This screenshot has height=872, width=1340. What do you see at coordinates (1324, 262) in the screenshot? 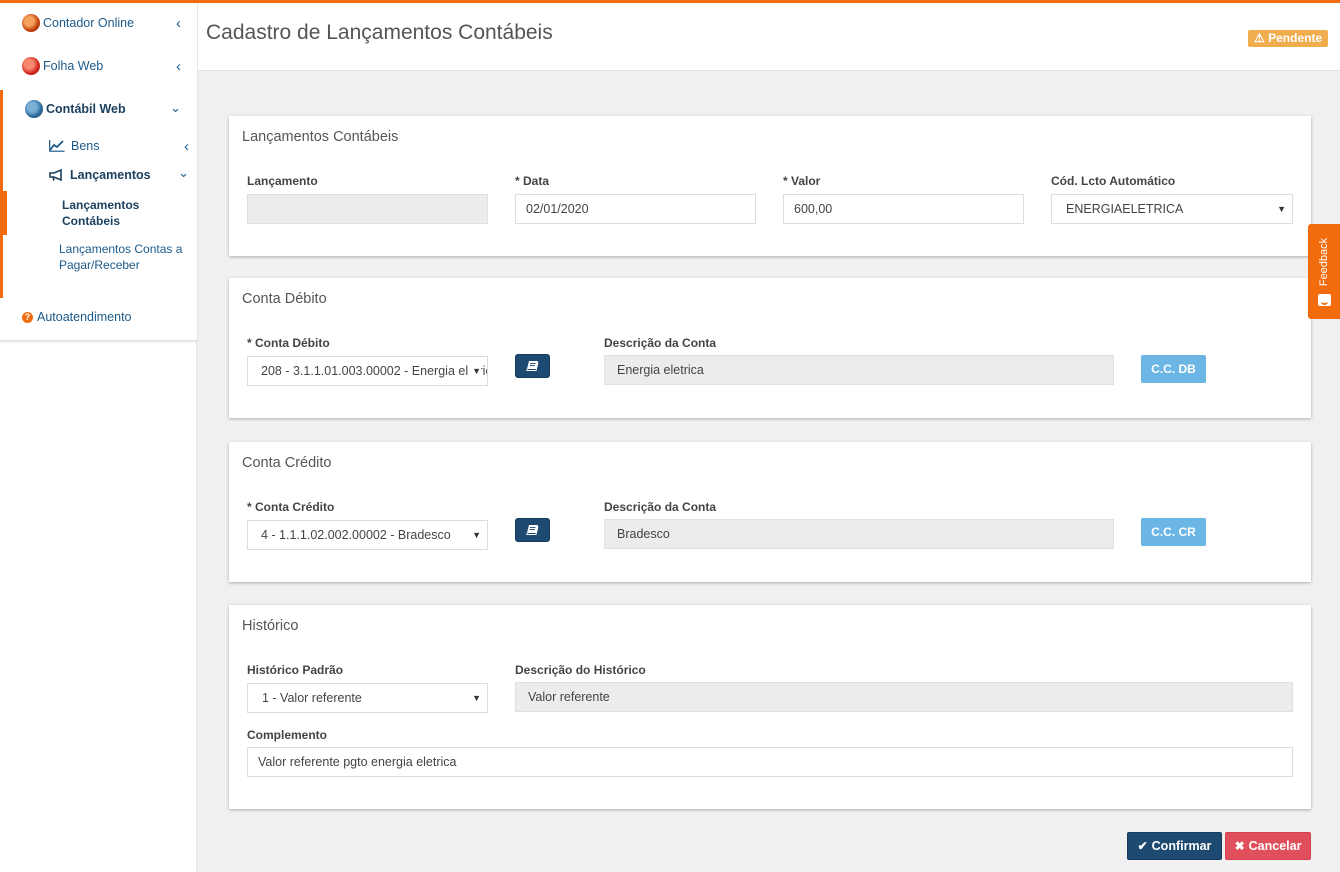
I see `feedback-label: Feedback` at bounding box center [1324, 262].